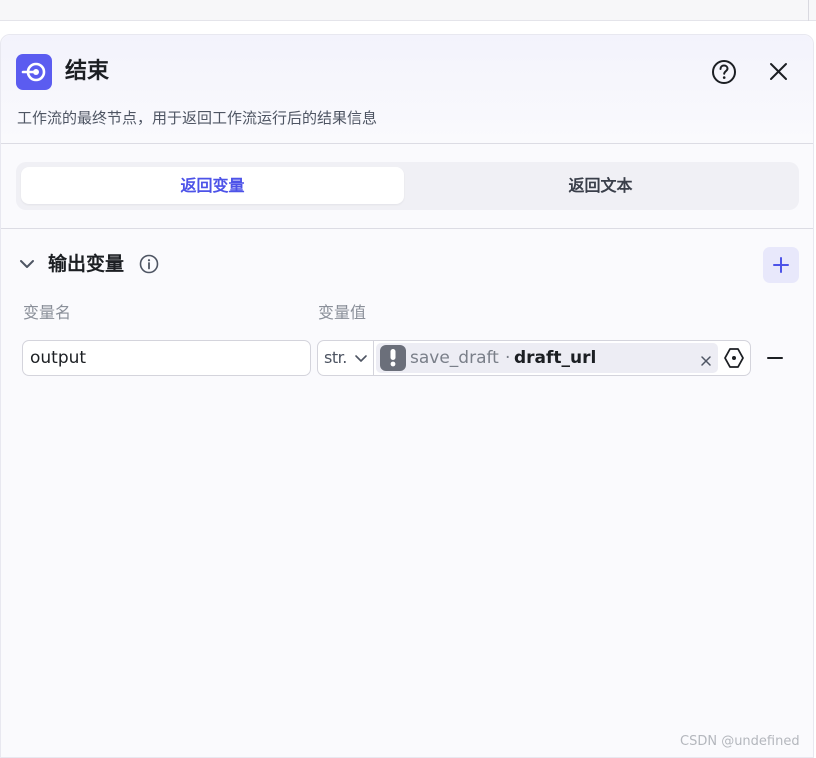 Image resolution: width=816 pixels, height=758 pixels. Describe the element at coordinates (149, 264) in the screenshot. I see `info-icon` at that location.